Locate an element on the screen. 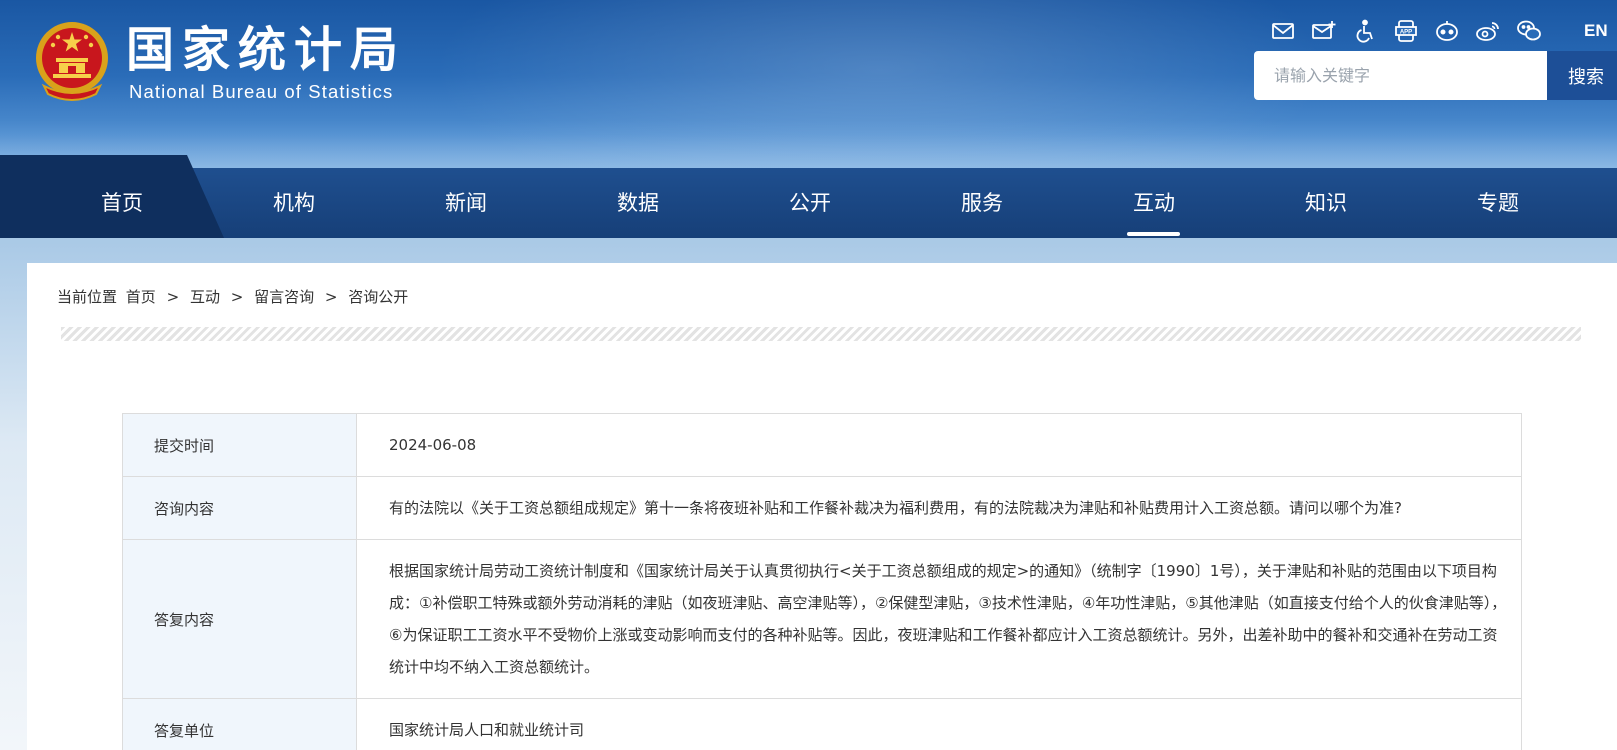 This screenshot has height=750, width=1617. breadcrumb: 当前位置 首页 > 互动 > 留言咨询 > 咨询公开 is located at coordinates (232, 297).